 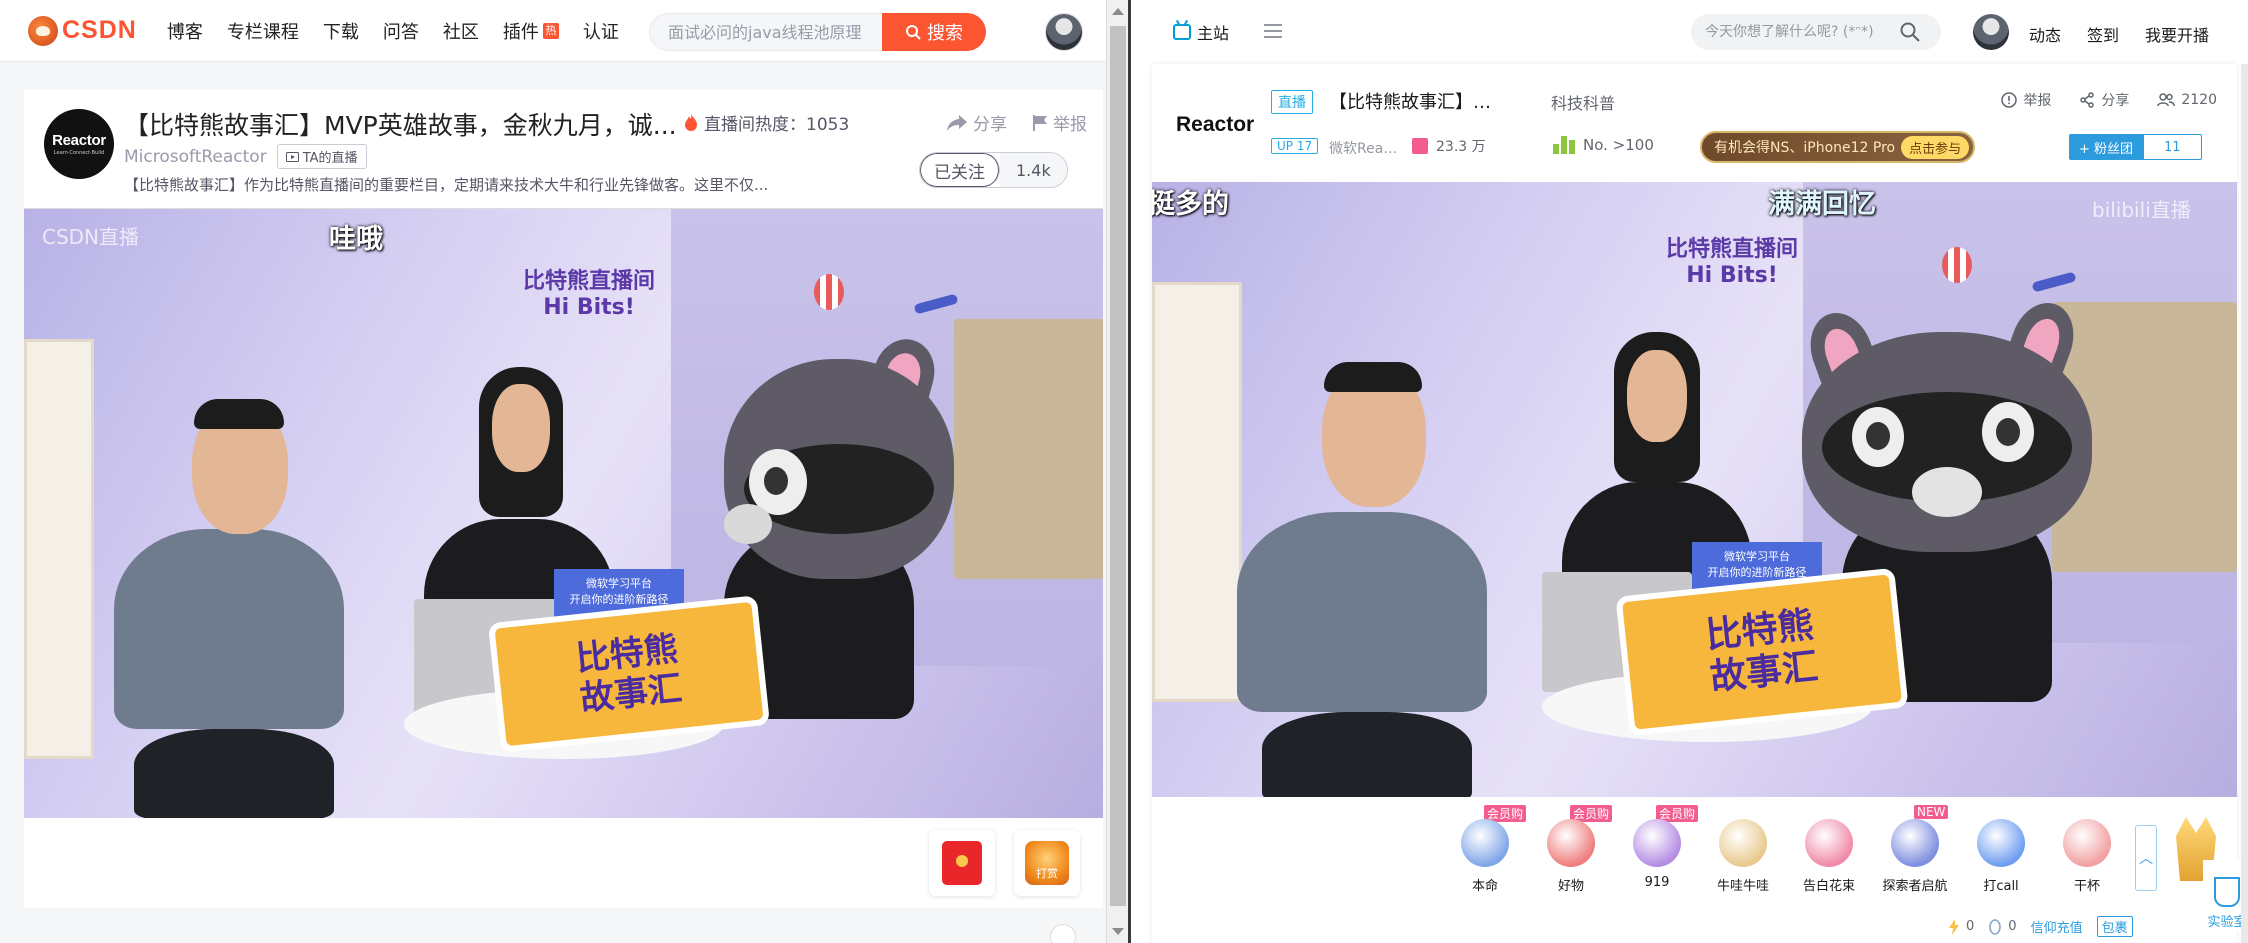 What do you see at coordinates (2146, 858) in the screenshot?
I see `chevron-up-icon: ︿` at bounding box center [2146, 858].